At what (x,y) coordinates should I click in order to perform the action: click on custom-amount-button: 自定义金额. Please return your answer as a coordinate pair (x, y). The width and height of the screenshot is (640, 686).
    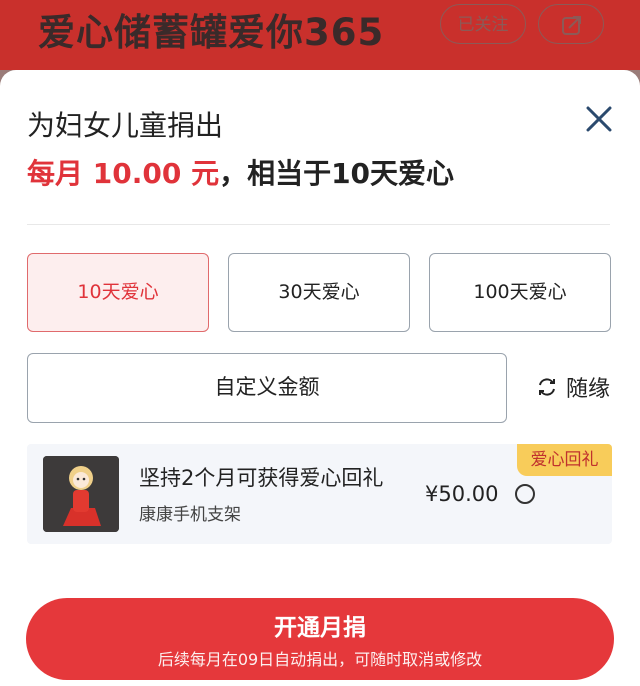
    Looking at the image, I should click on (267, 388).